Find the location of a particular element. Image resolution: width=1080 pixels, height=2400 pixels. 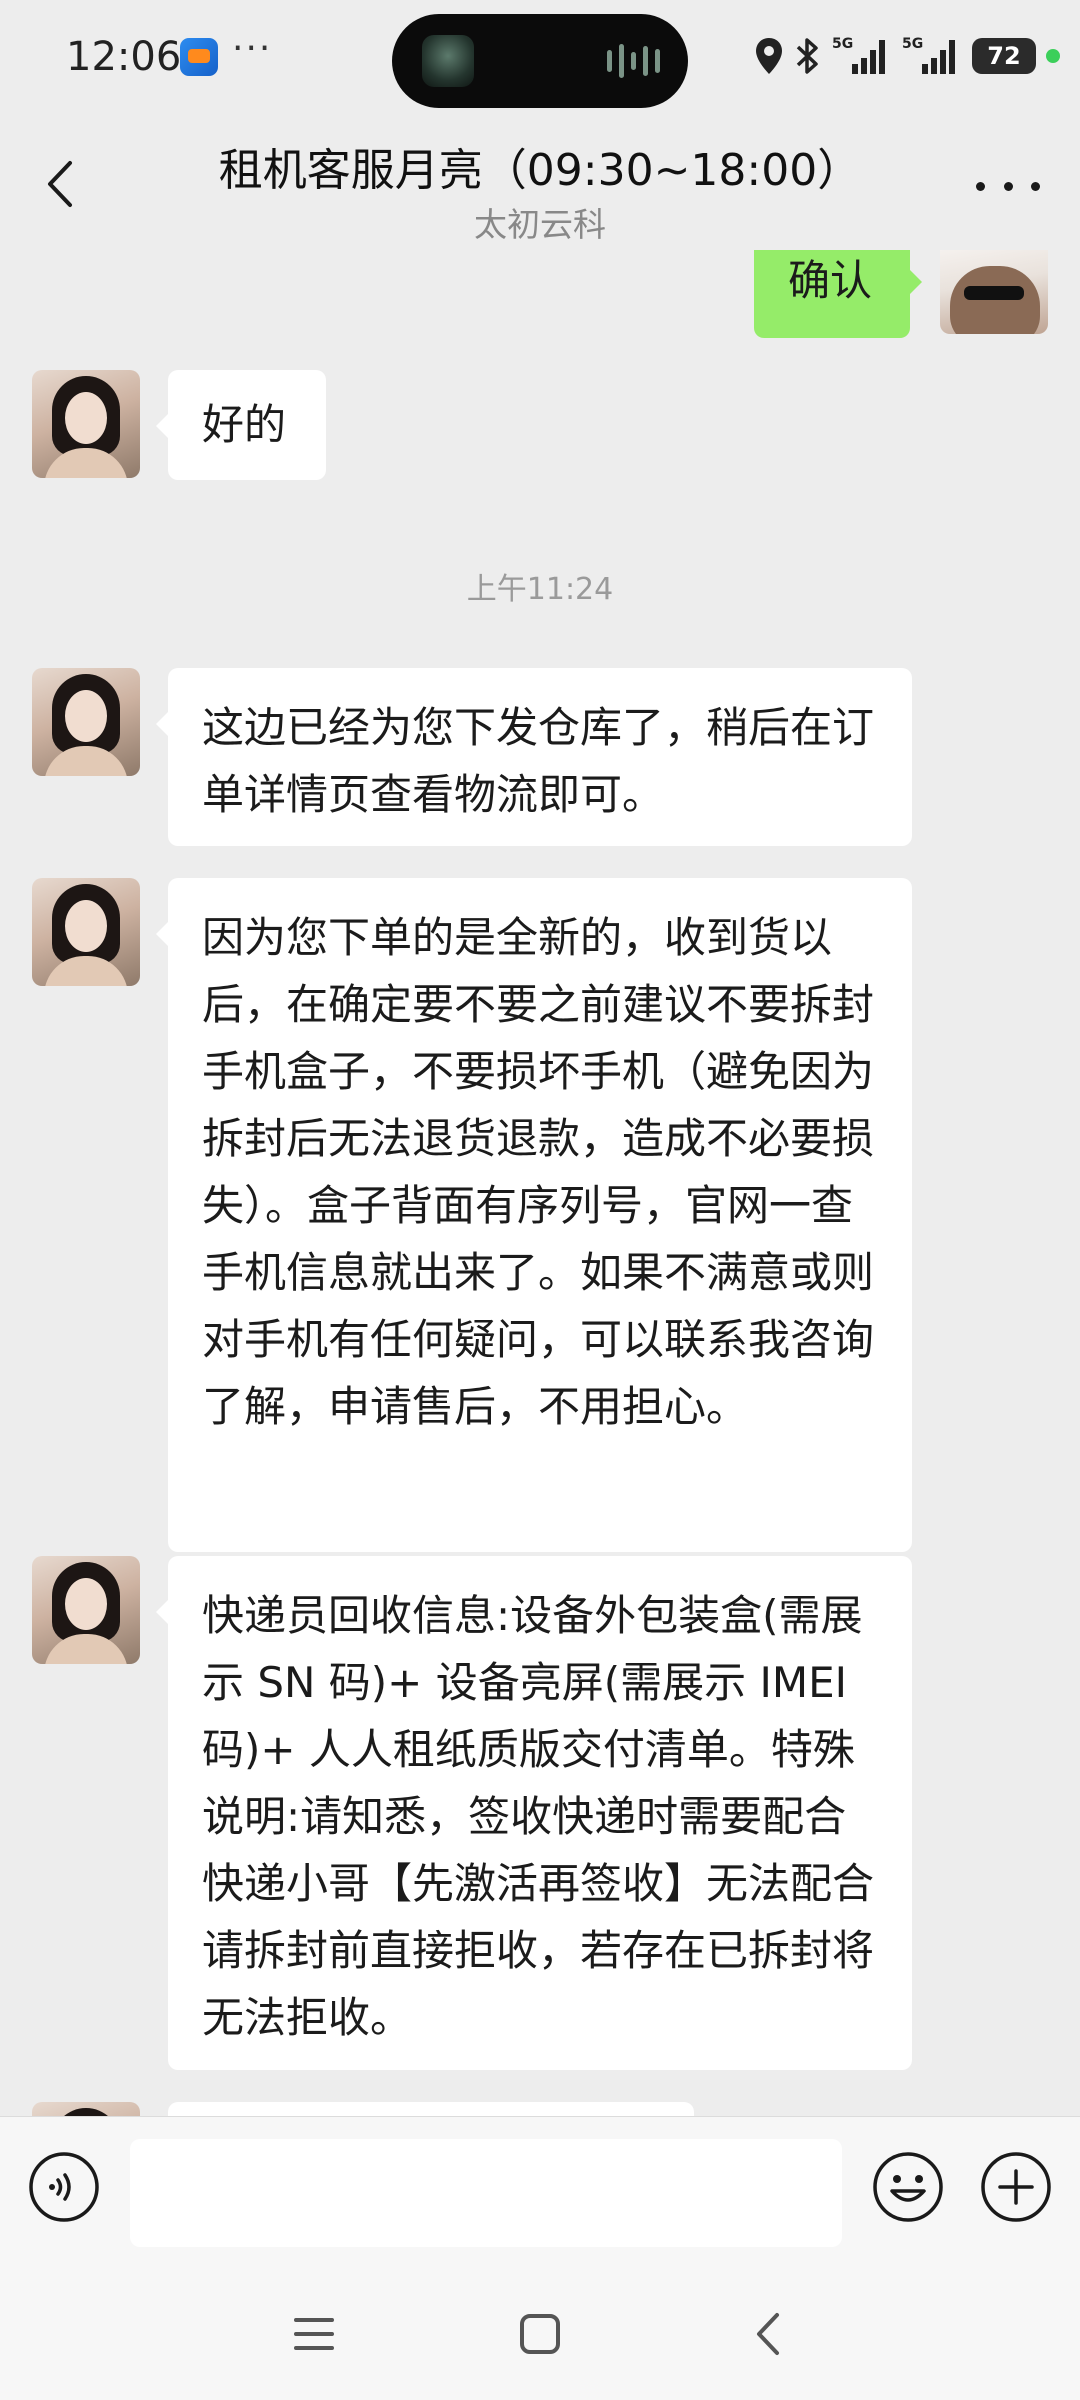

emoji-button is located at coordinates (908, 2187).